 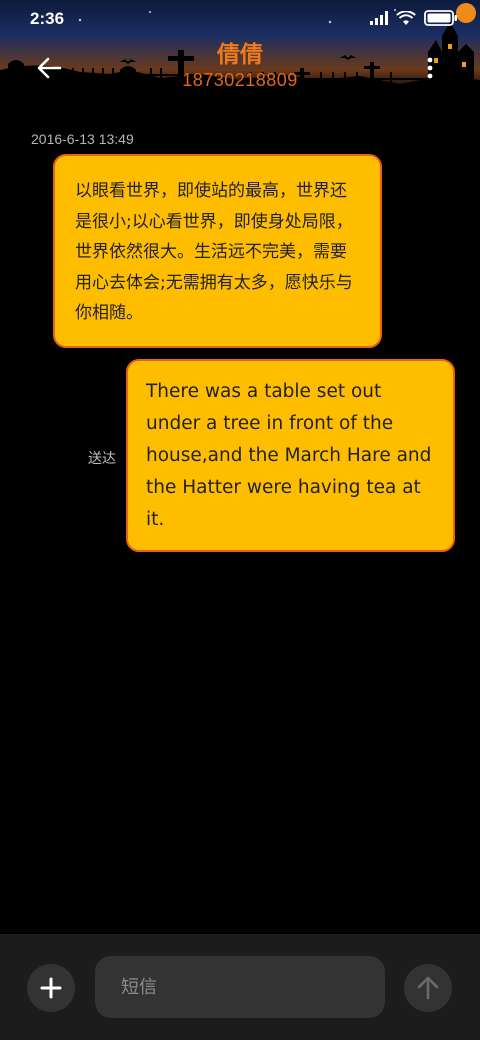 I want to click on status-icons, so click(x=414, y=18).